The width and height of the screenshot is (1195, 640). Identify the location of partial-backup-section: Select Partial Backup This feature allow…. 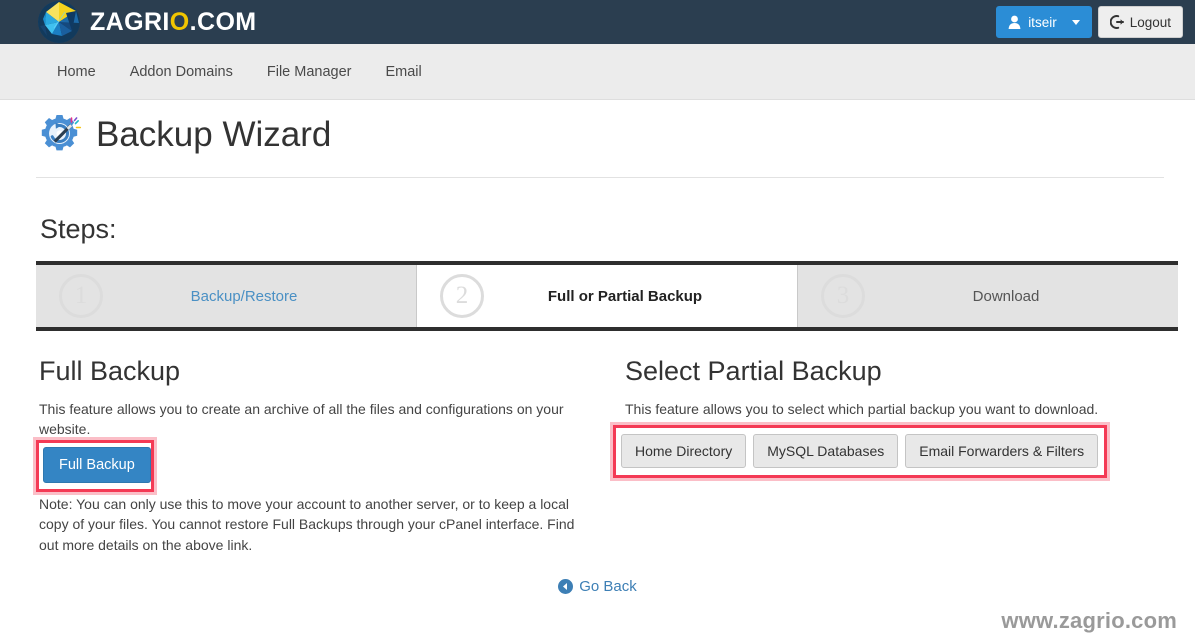
(897, 387).